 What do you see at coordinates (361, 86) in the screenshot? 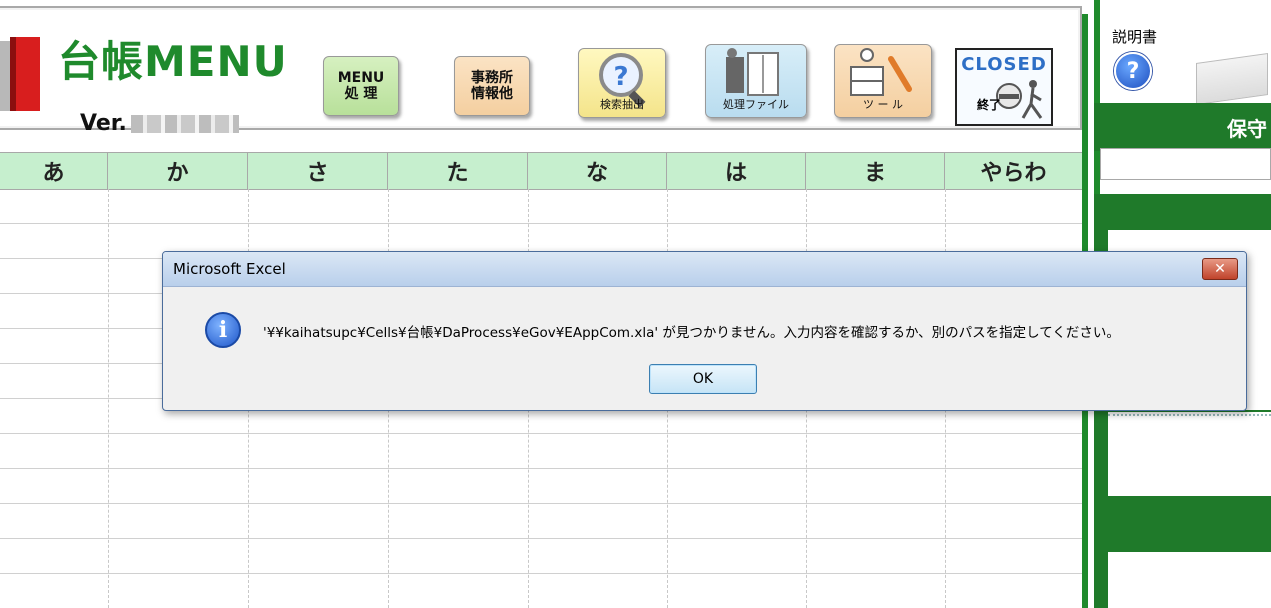
I see `menu-process-button: MENU 処 理` at bounding box center [361, 86].